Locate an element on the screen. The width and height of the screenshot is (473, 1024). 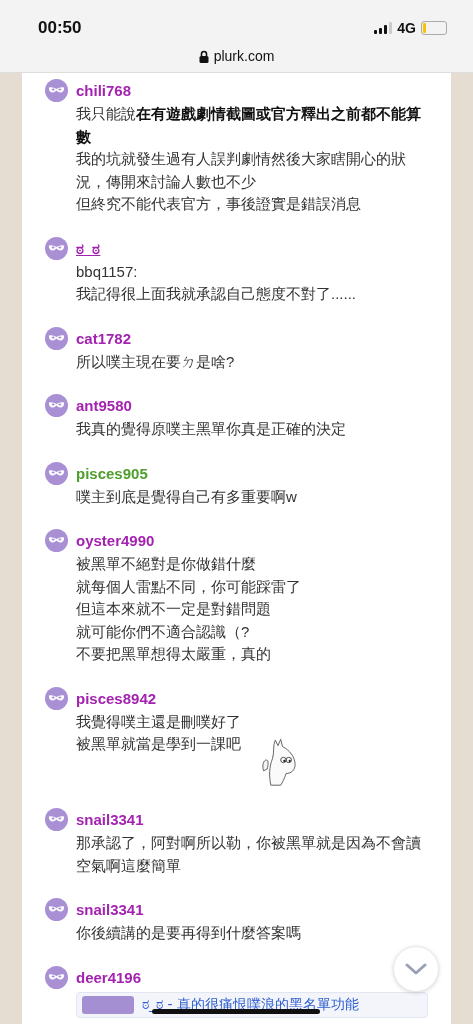
comment-text: 被黑單不絕對是你做錯什麼 is located at coordinates (166, 564).